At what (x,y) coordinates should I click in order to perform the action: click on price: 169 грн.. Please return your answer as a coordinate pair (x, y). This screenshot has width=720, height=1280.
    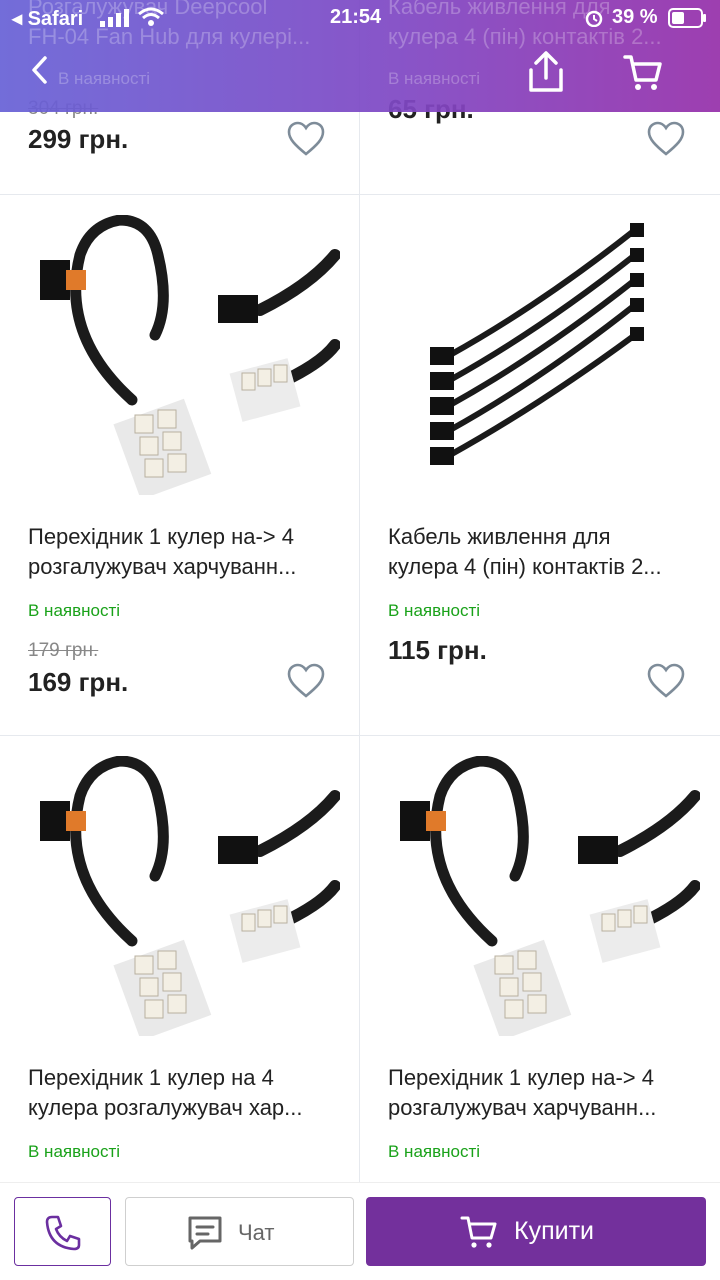
    Looking at the image, I should click on (78, 682).